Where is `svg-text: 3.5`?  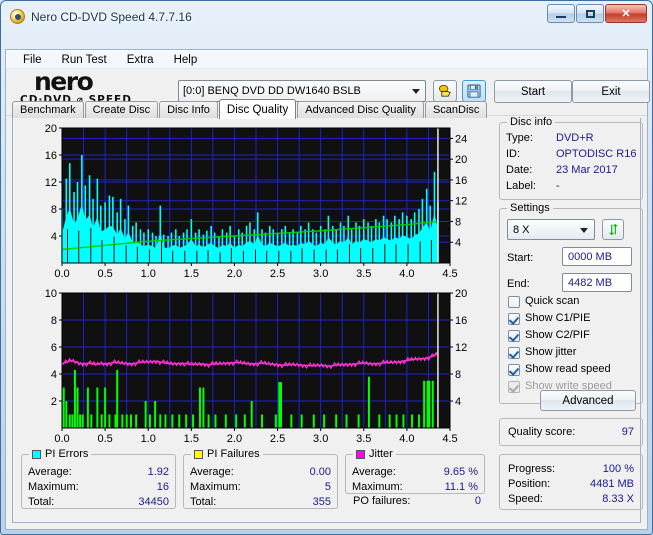
svg-text: 3.5 is located at coordinates (363, 439).